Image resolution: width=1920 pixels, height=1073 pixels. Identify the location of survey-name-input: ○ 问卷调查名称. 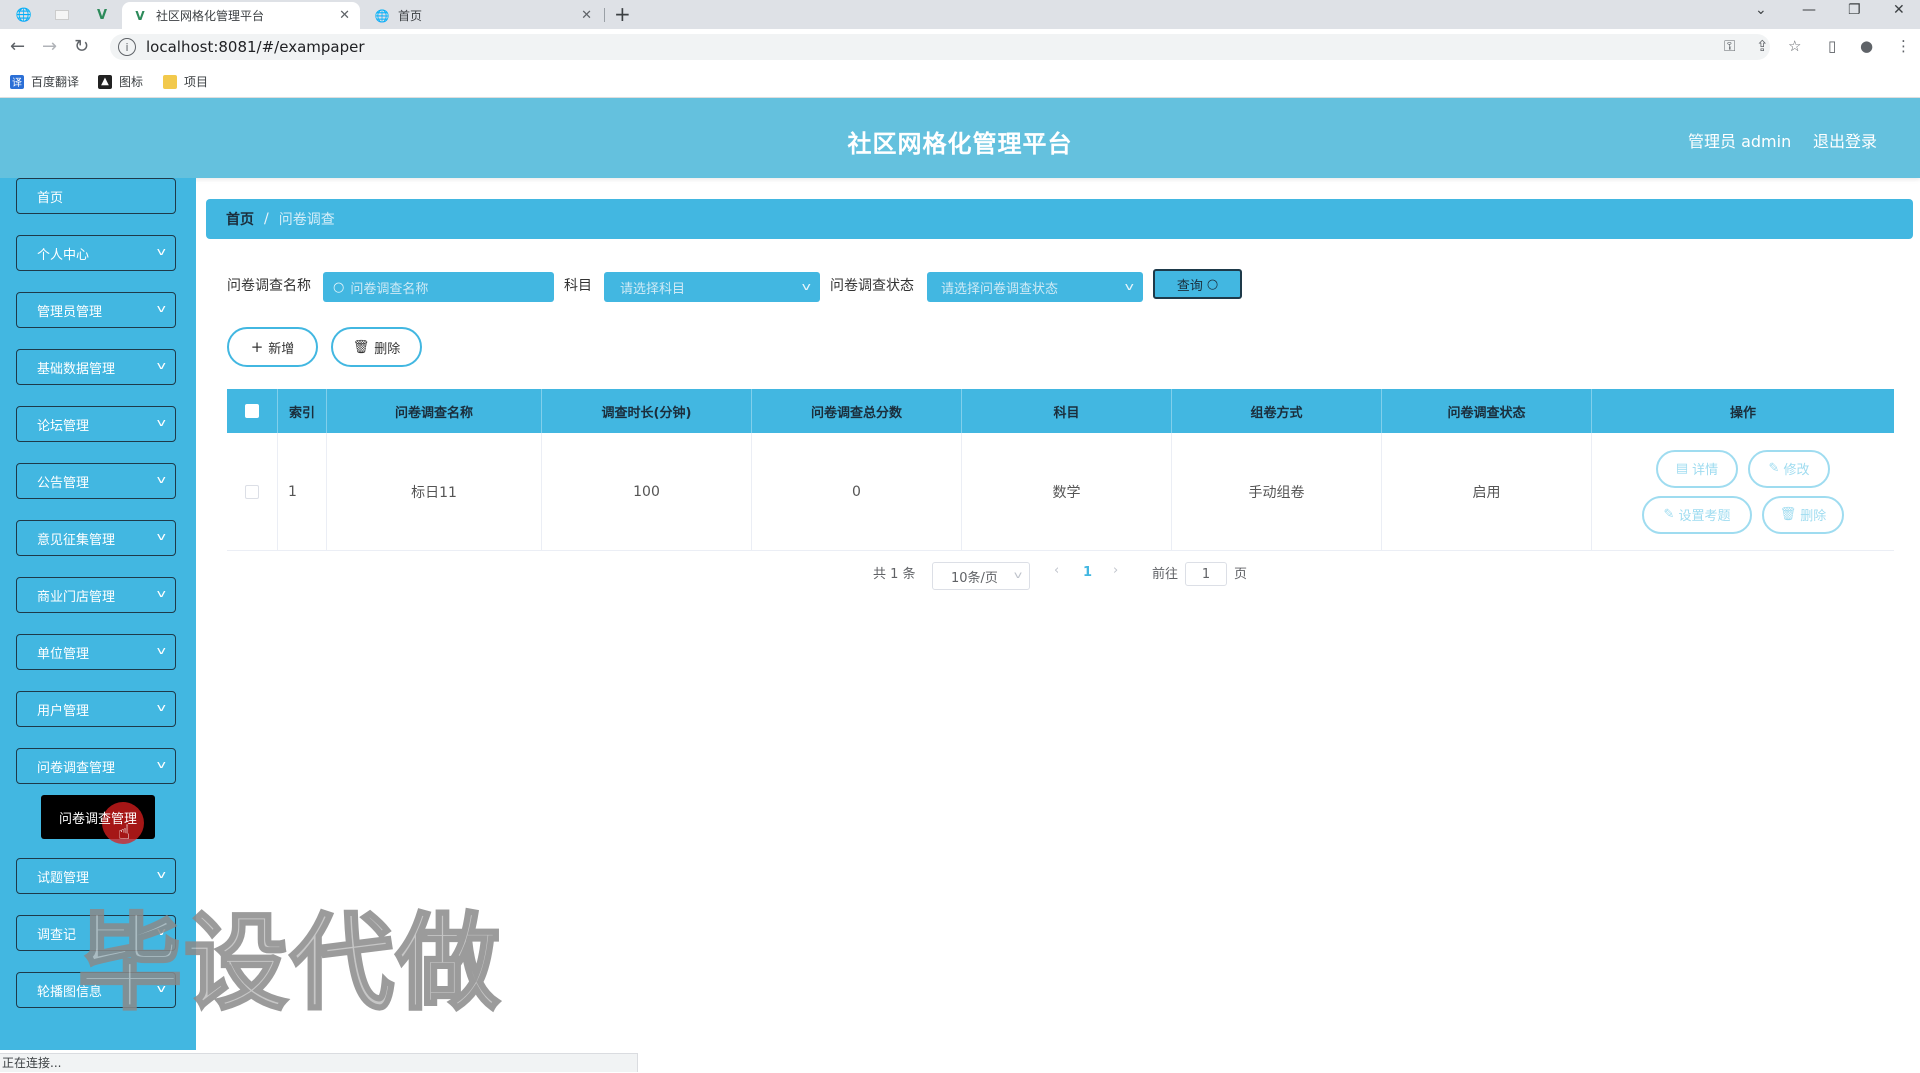
(438, 287).